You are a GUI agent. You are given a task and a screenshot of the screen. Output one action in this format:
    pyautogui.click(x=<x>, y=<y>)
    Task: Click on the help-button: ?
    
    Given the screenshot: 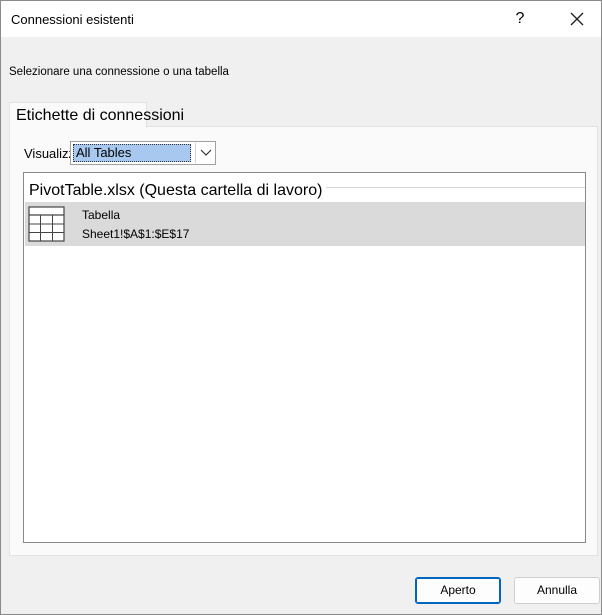 What is the action you would take?
    pyautogui.click(x=520, y=19)
    